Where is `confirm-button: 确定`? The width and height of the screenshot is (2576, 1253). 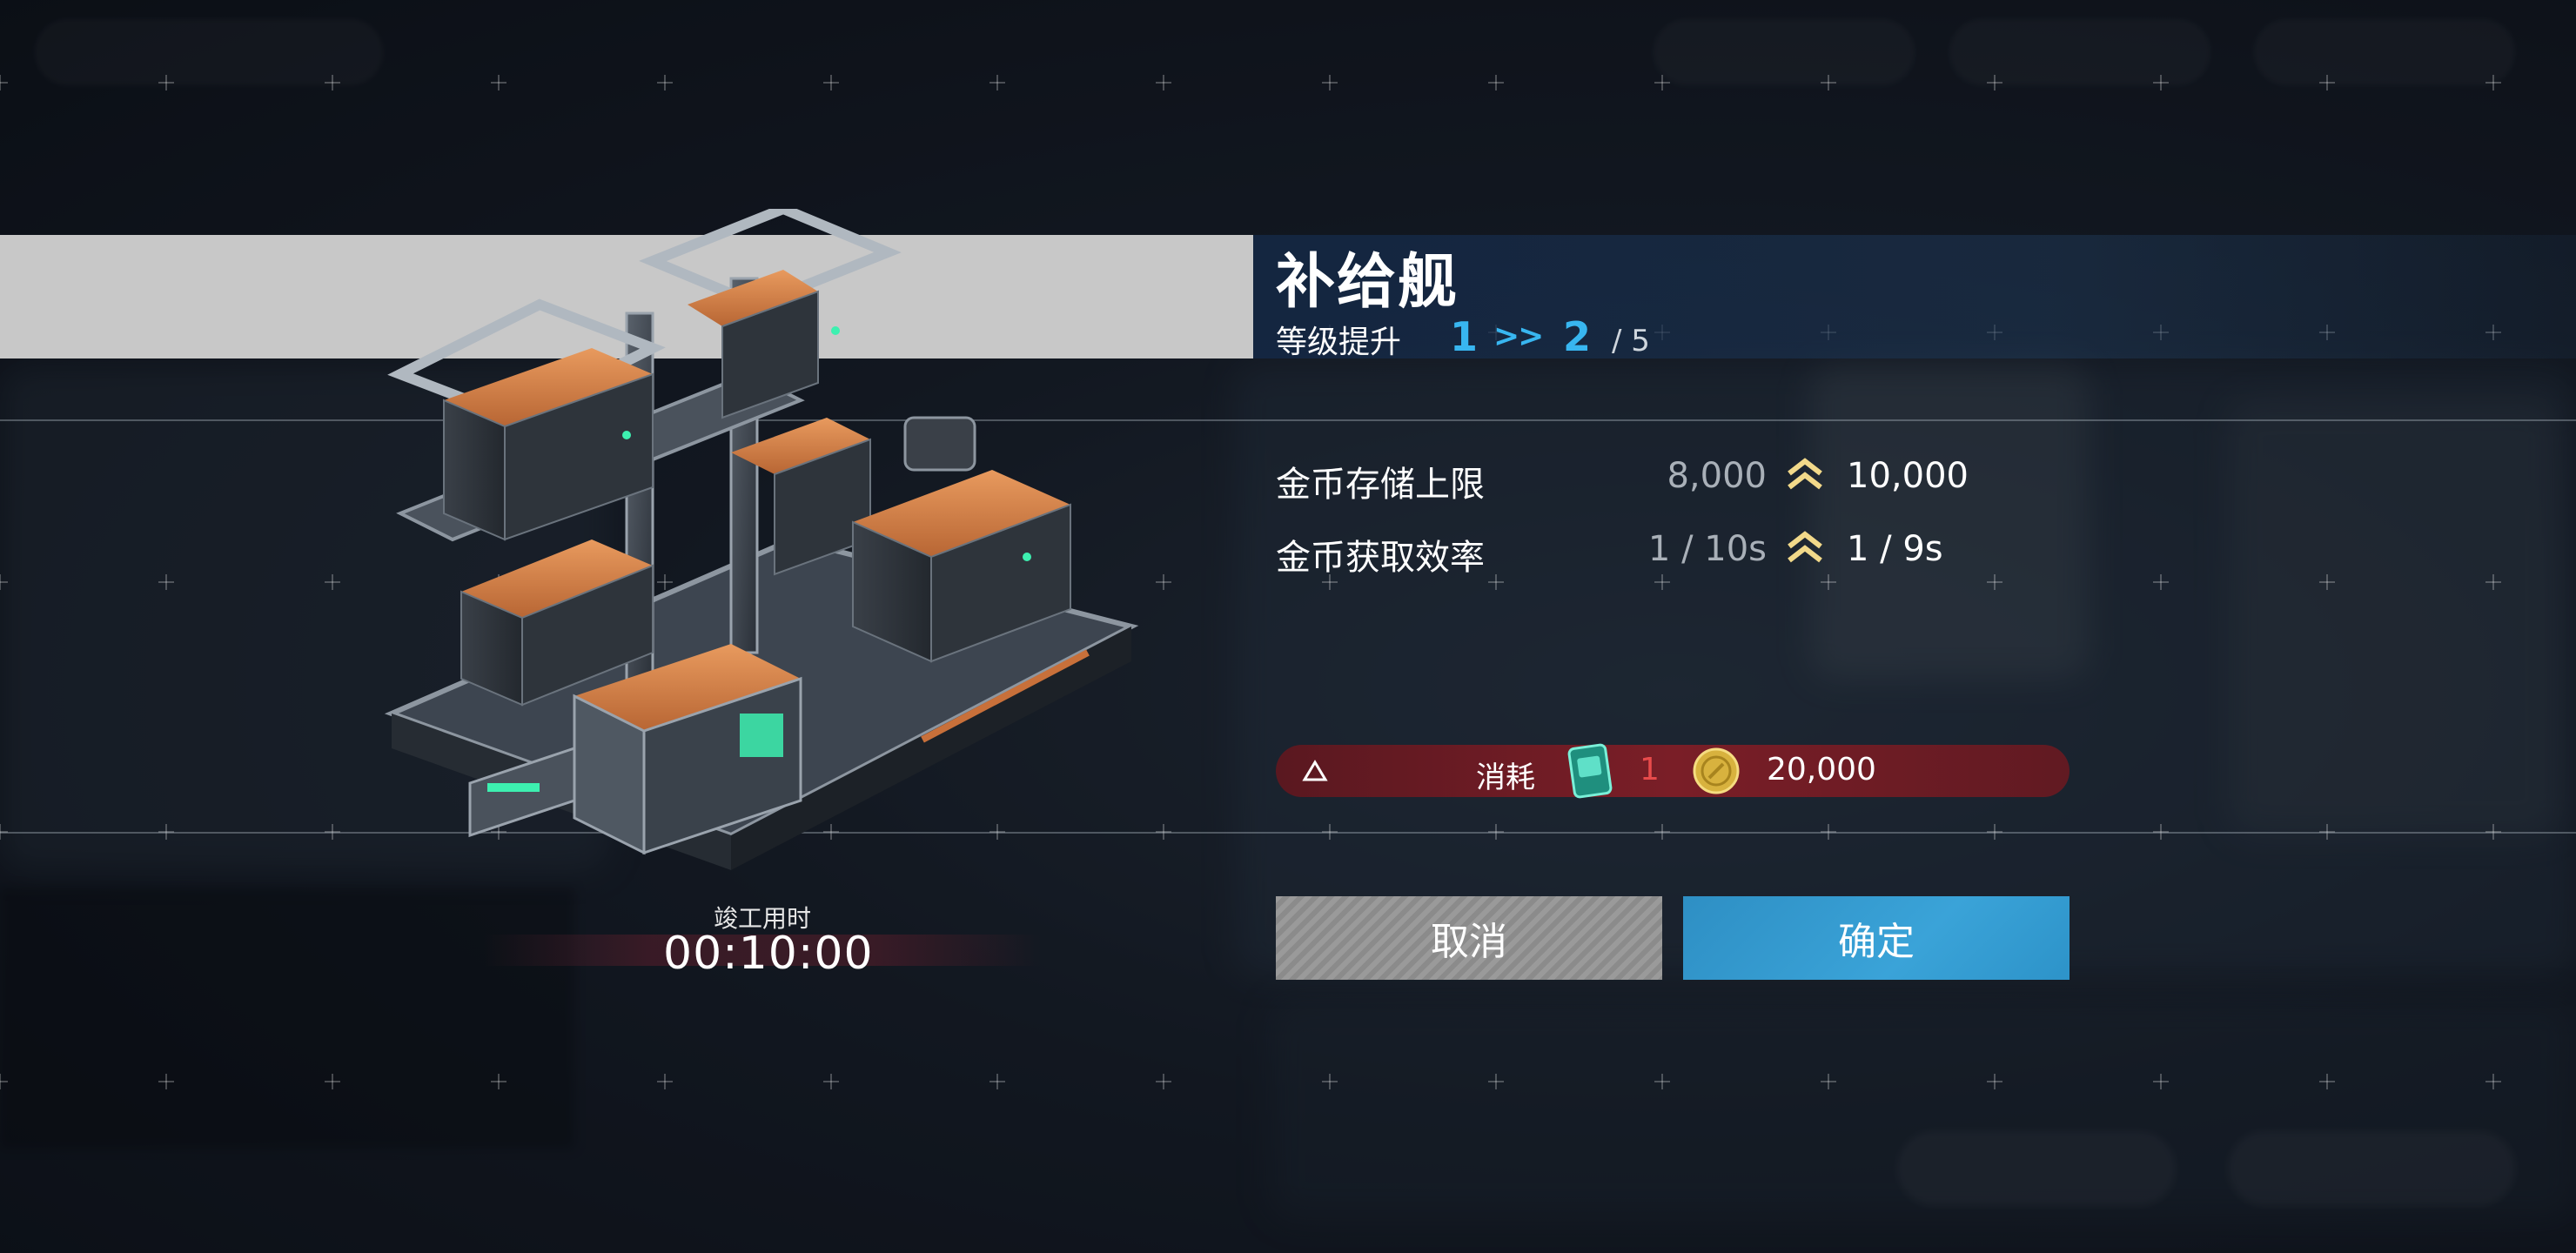
confirm-button: 确定 is located at coordinates (1876, 938).